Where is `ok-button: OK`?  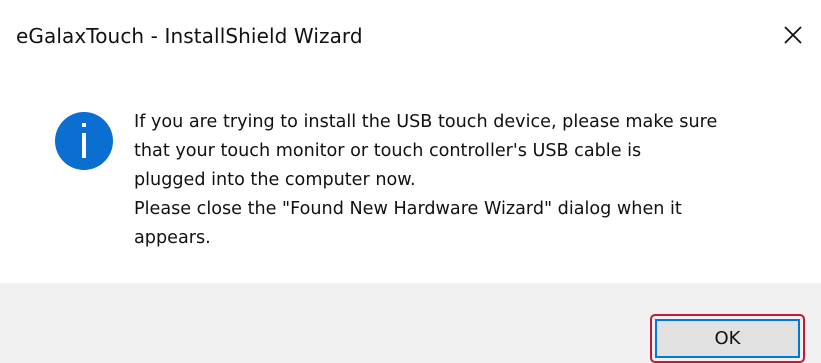
ok-button: OK is located at coordinates (727, 338).